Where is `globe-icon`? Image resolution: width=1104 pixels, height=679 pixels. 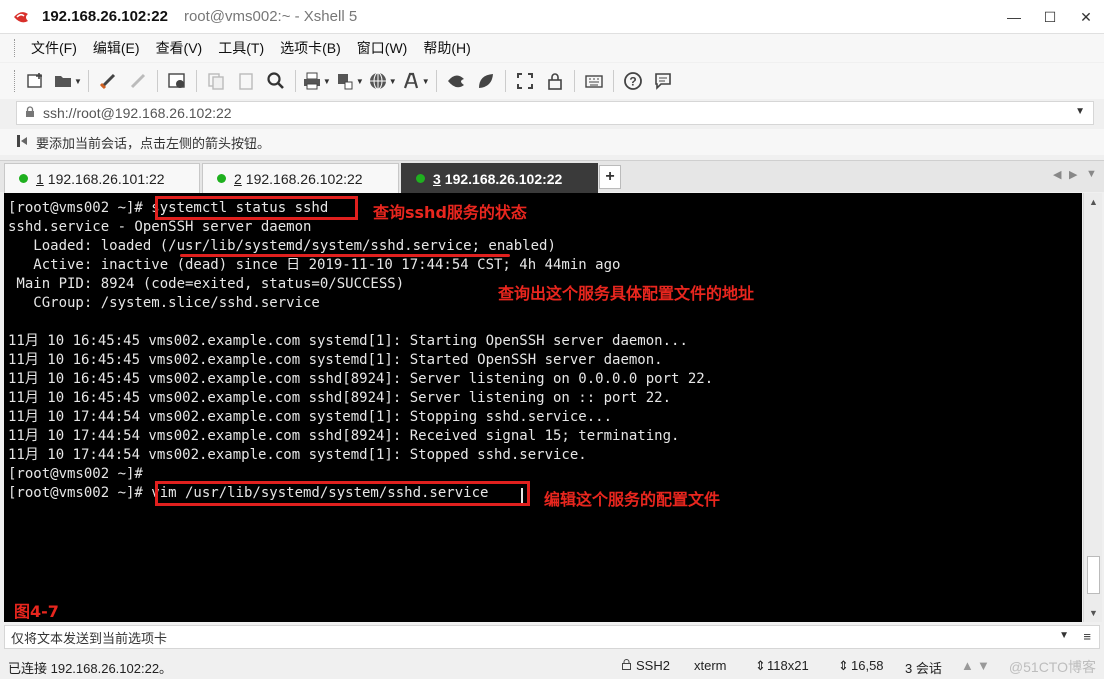 globe-icon is located at coordinates (377, 81).